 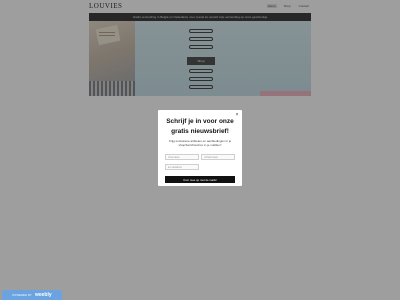 What do you see at coordinates (182, 167) in the screenshot?
I see `email-field: E-mailadres` at bounding box center [182, 167].